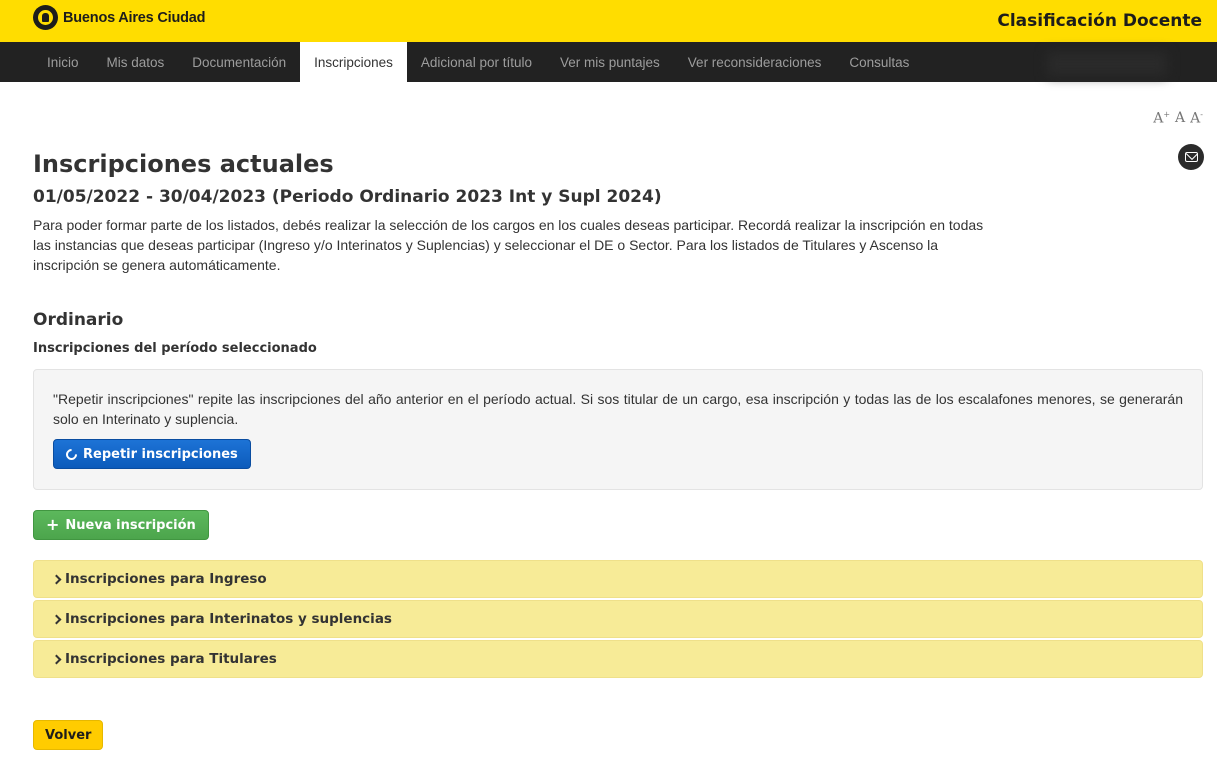 The width and height of the screenshot is (1217, 778). Describe the element at coordinates (175, 348) in the screenshot. I see `subsection-title: Inscripciones del período seleccionado` at that location.